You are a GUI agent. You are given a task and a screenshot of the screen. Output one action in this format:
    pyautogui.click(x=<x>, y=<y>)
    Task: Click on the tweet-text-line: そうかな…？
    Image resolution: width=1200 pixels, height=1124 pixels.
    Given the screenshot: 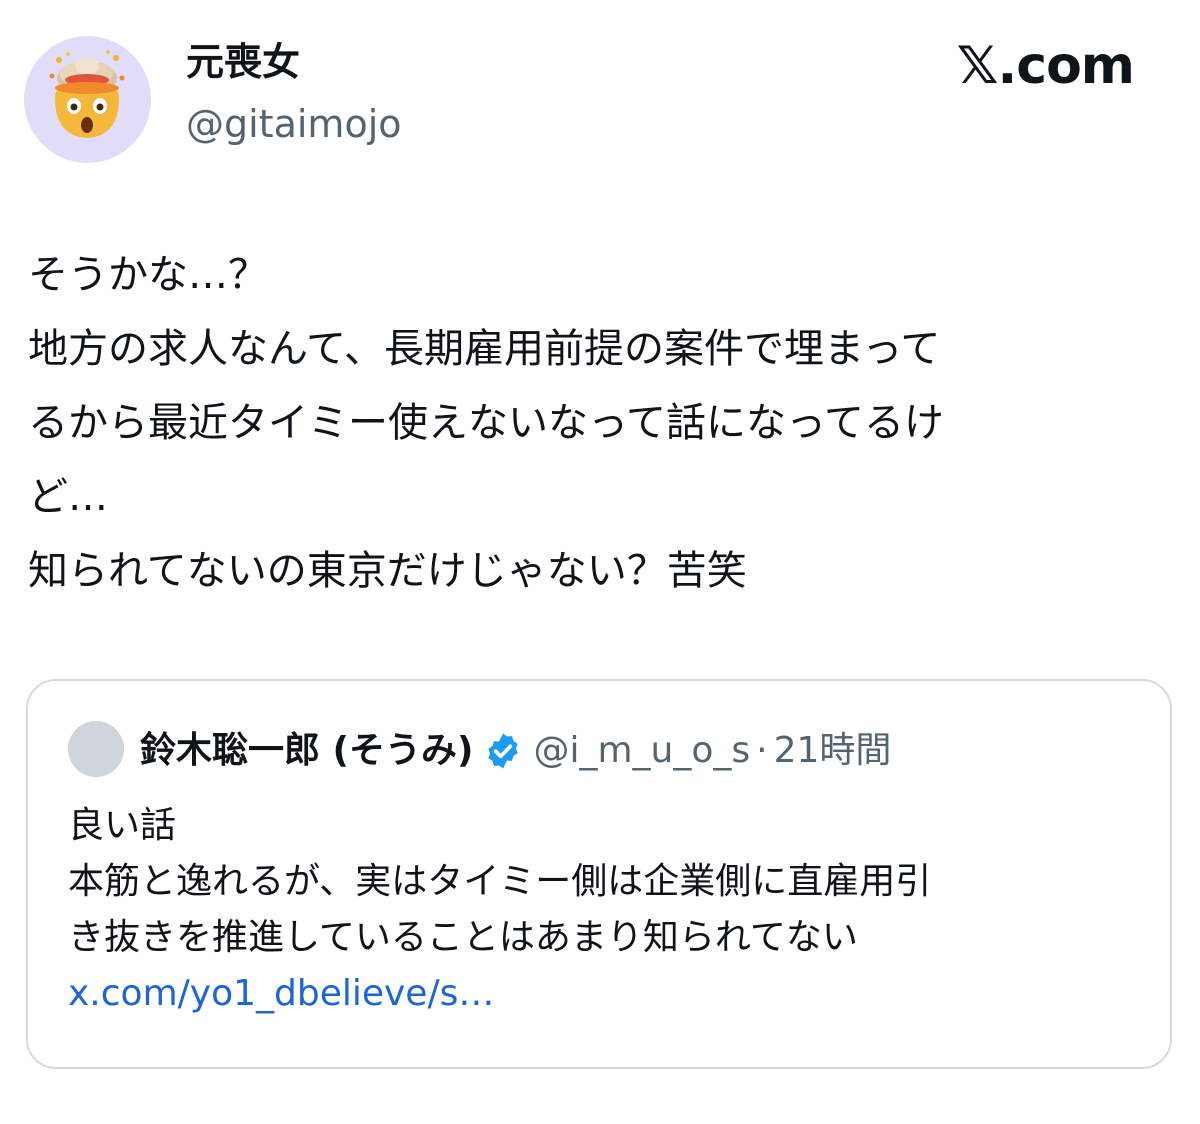 What is the action you would take?
    pyautogui.click(x=148, y=275)
    